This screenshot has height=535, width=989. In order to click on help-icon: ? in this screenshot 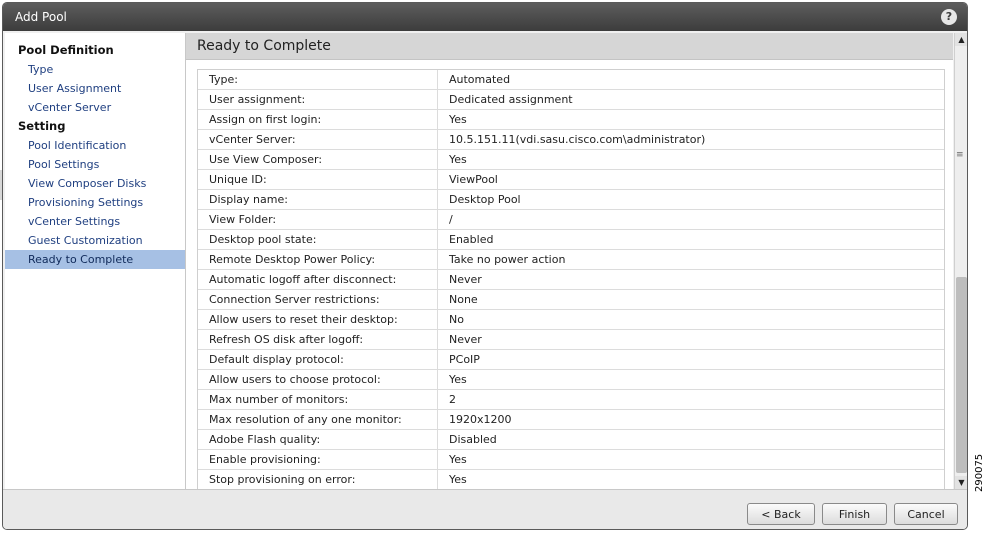, I will do `click(949, 17)`.